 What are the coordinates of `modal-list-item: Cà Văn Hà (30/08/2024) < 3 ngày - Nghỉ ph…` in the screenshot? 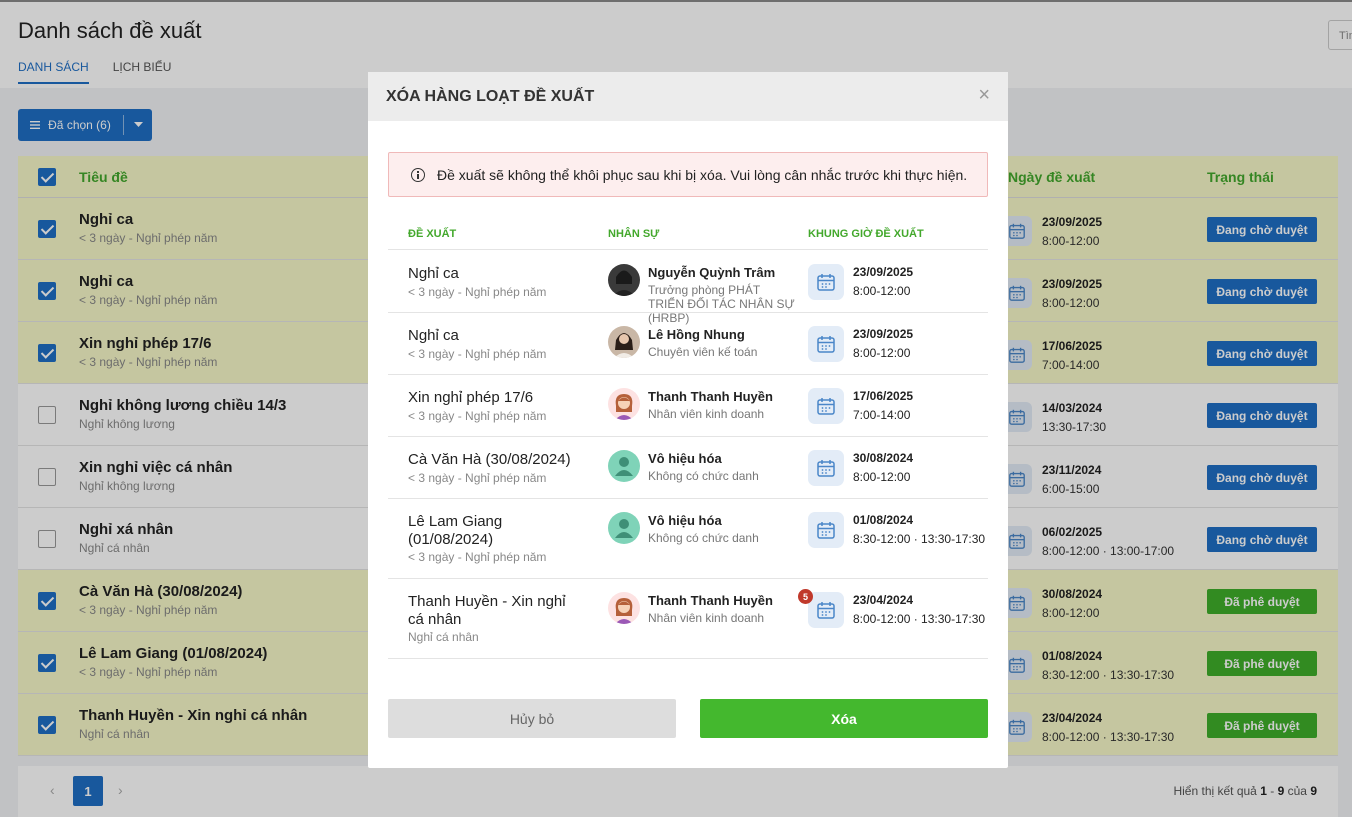 It's located at (688, 468).